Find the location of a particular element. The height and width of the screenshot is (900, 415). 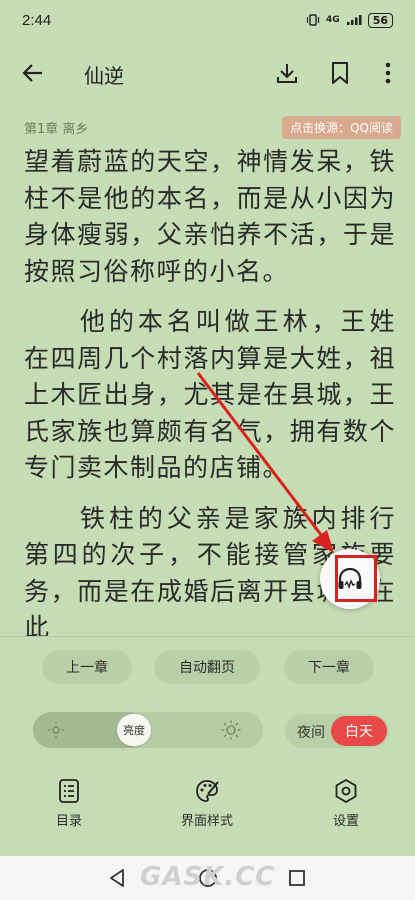

palette-icon is located at coordinates (207, 791).